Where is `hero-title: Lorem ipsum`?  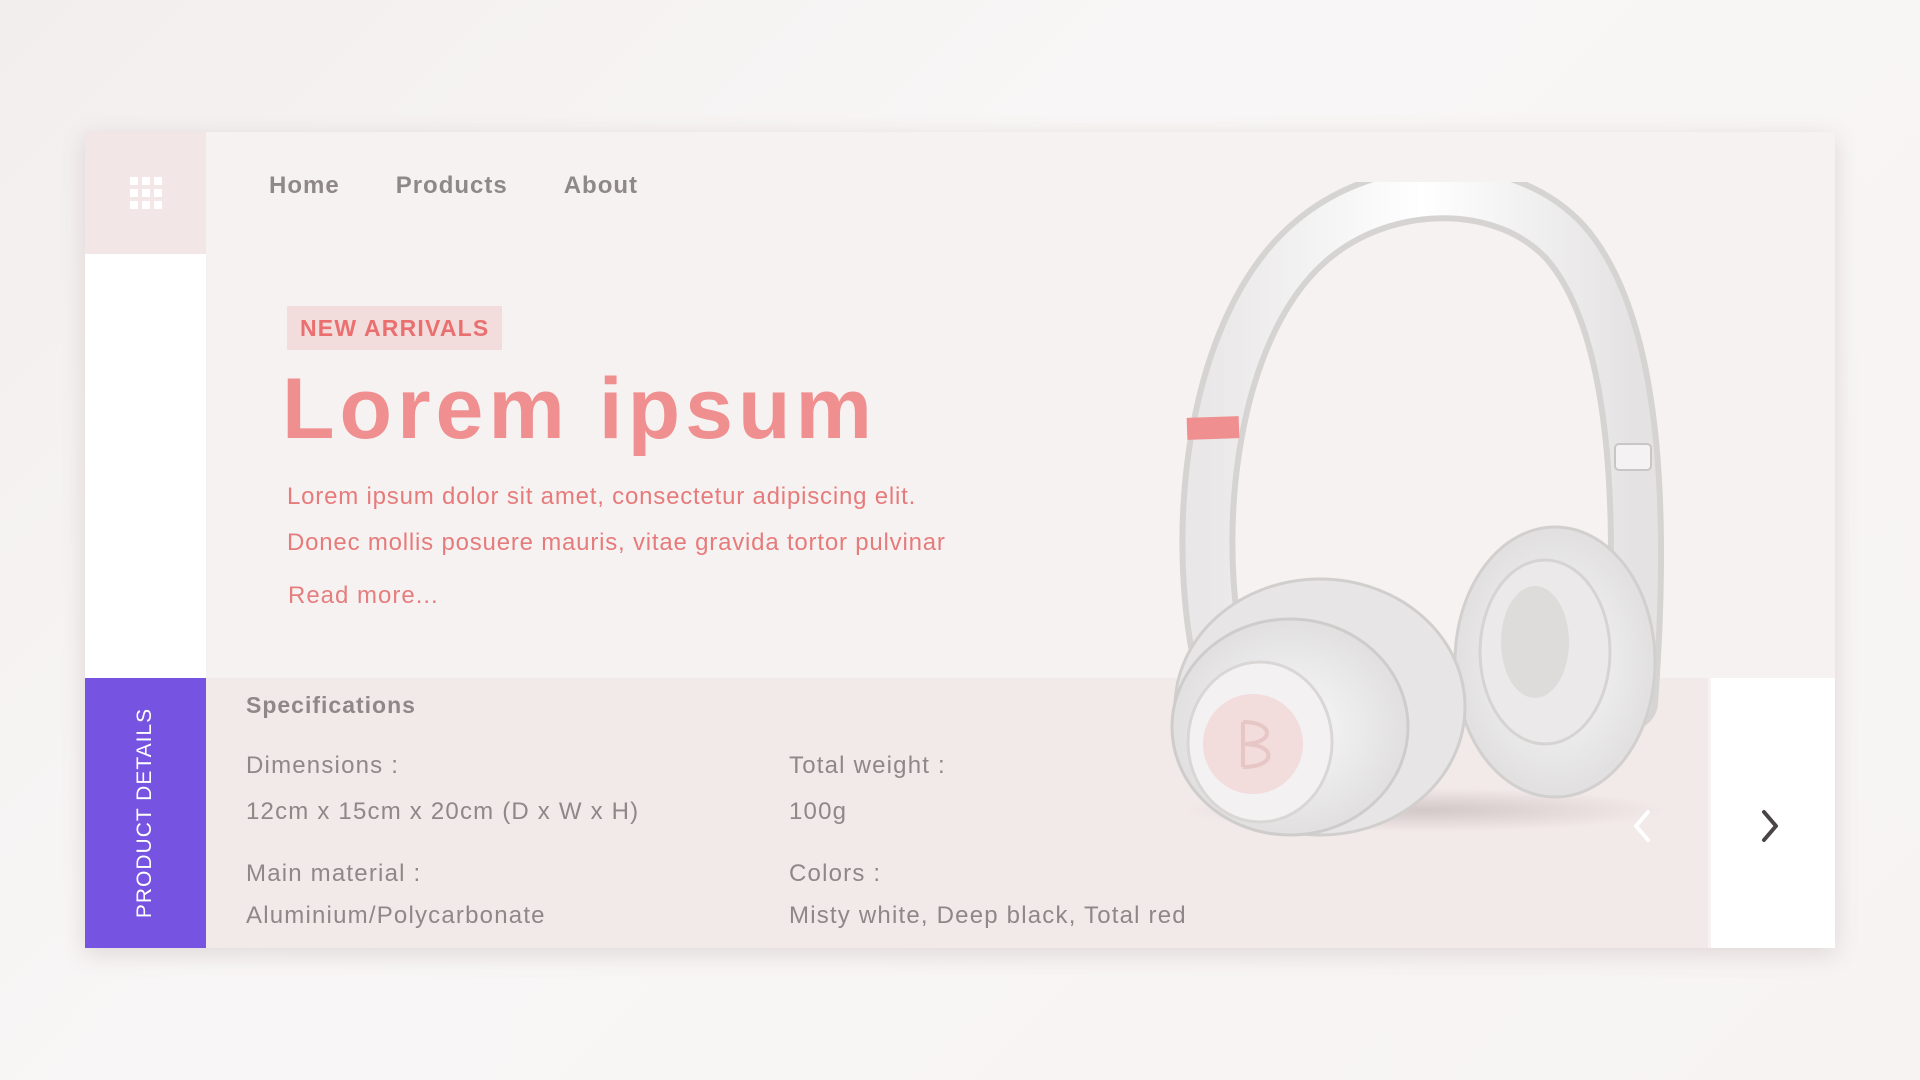 hero-title: Lorem ipsum is located at coordinates (579, 409).